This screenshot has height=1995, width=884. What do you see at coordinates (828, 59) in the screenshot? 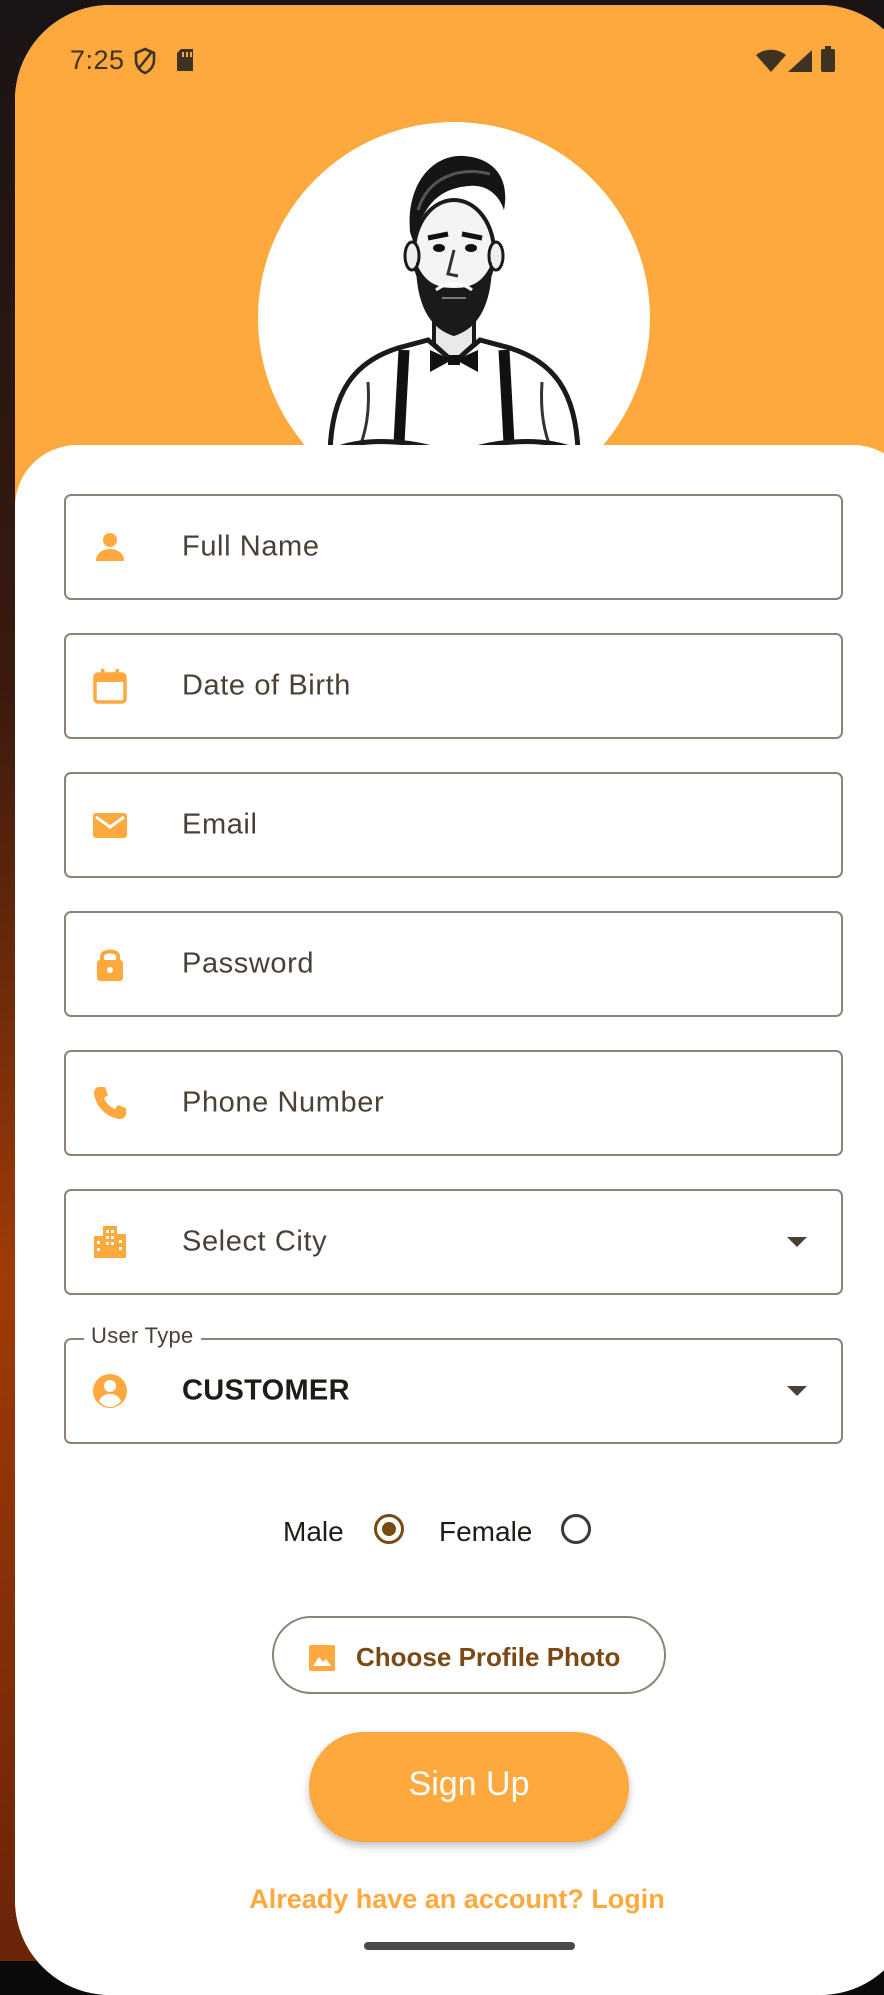
I see `battery-icon` at bounding box center [828, 59].